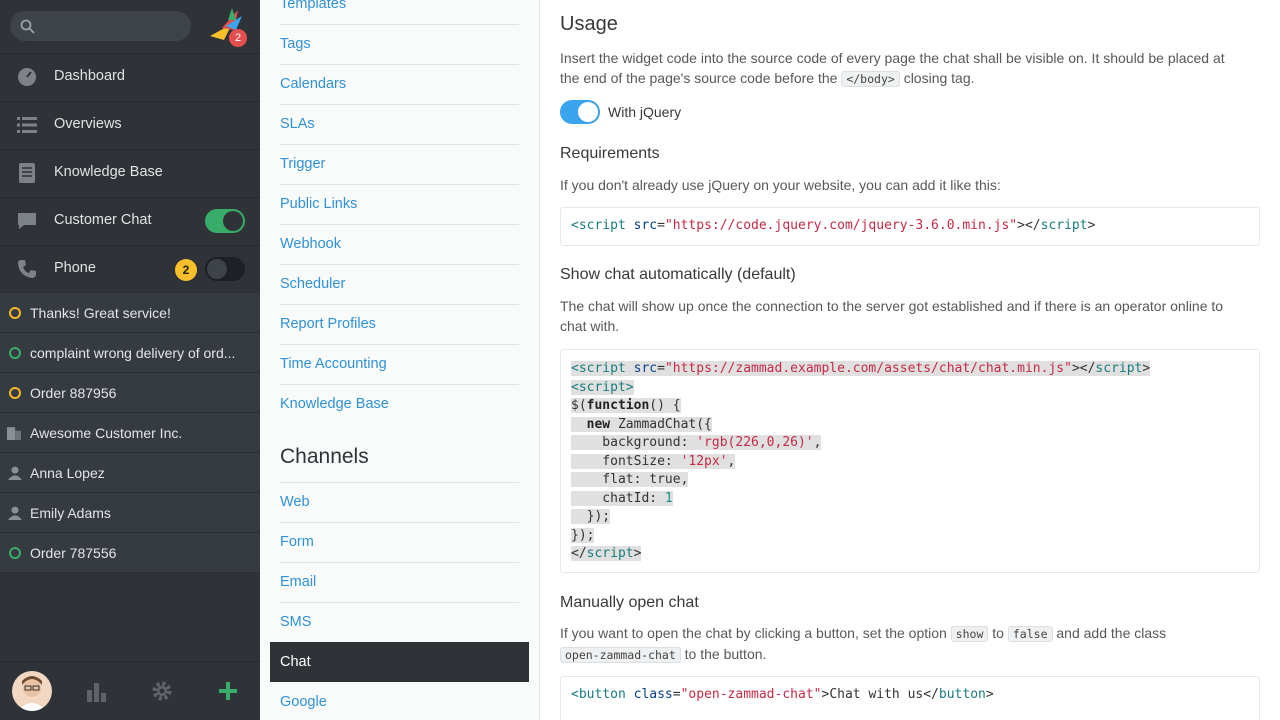  I want to click on nav-bottom-bar, so click(130, 690).